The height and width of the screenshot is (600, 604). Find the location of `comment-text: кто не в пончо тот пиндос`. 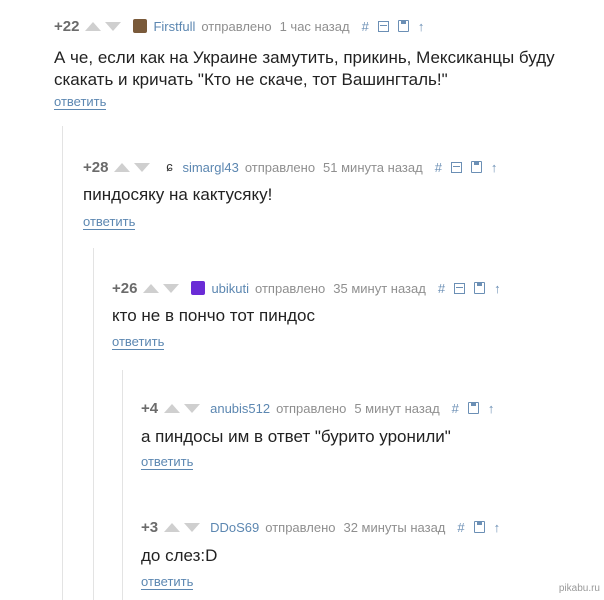

comment-text: кто не в пончо тот пиндос is located at coordinates (213, 315).